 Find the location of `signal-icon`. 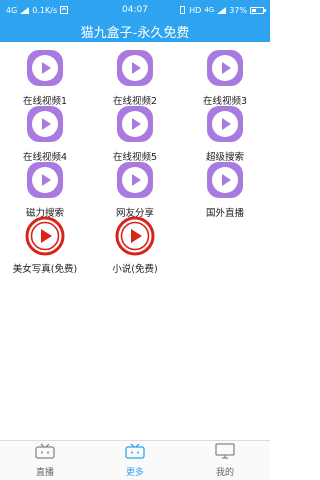

signal-icon is located at coordinates (25, 10).